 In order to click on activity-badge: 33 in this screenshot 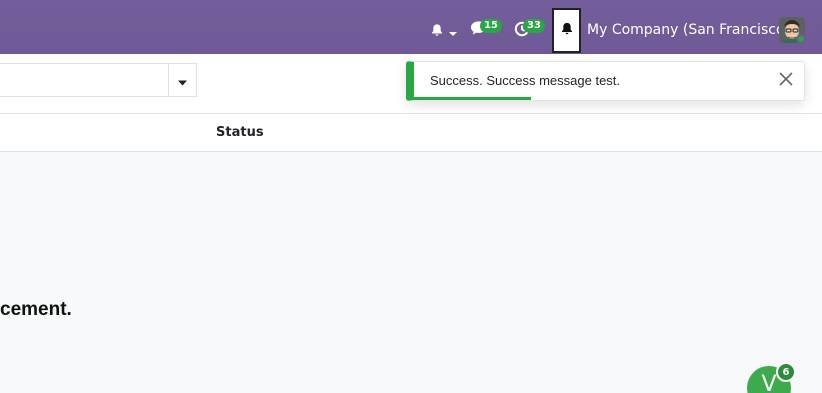, I will do `click(534, 26)`.